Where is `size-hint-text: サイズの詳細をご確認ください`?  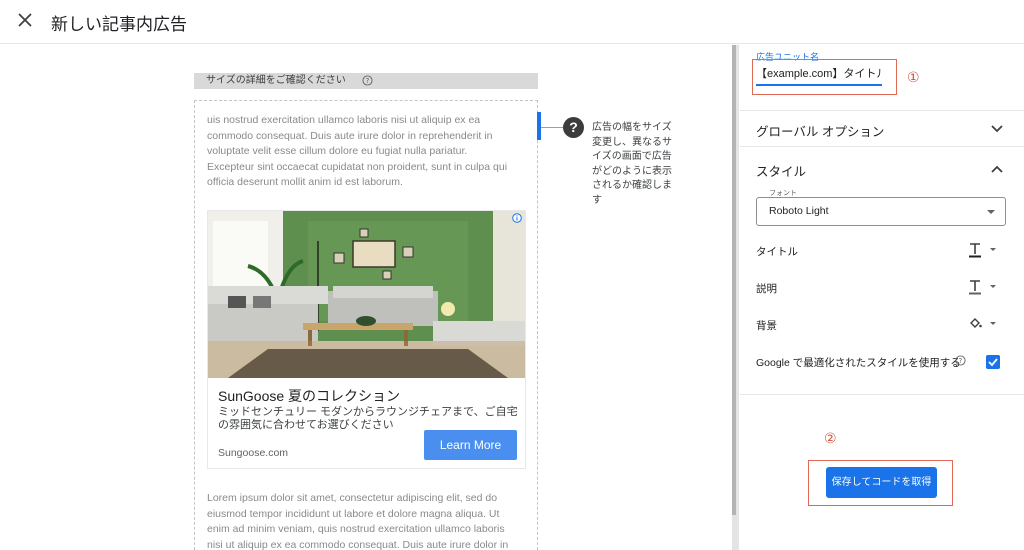
size-hint-text: サイズの詳細をご確認ください is located at coordinates (276, 80).